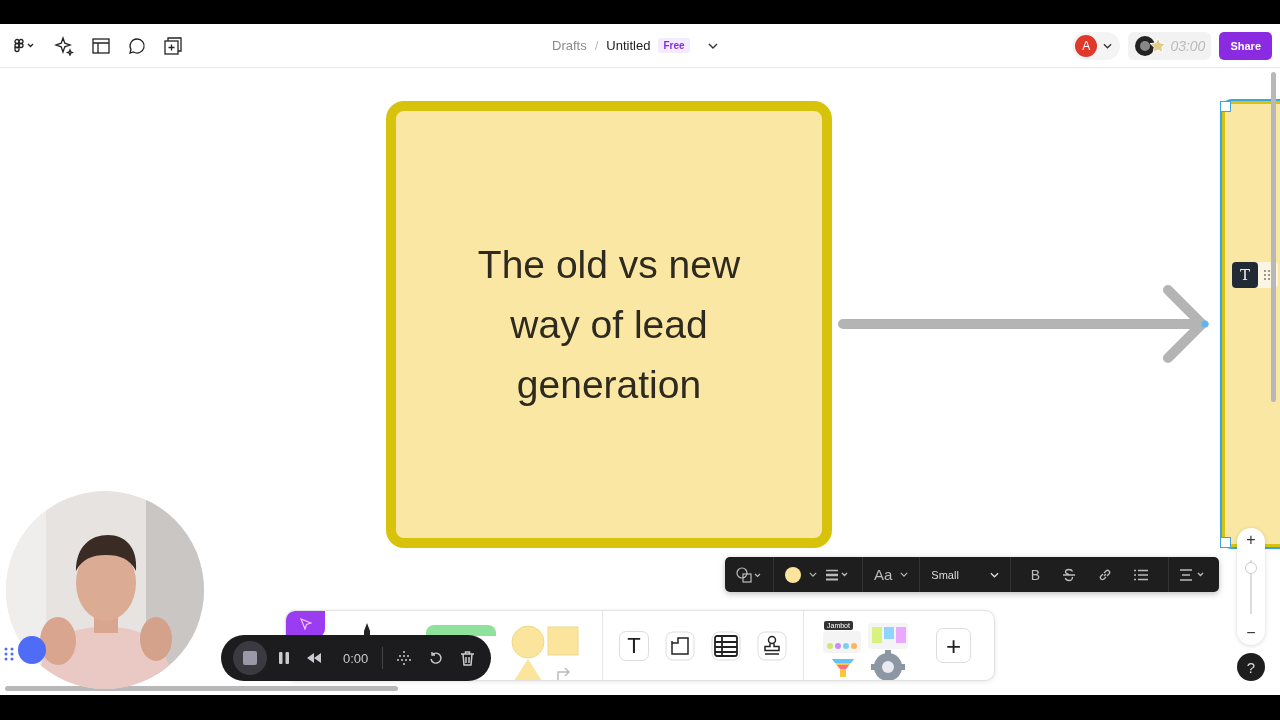 Image resolution: width=1280 pixels, height=720 pixels. What do you see at coordinates (64, 45) in the screenshot?
I see `sparkle-icon` at bounding box center [64, 45].